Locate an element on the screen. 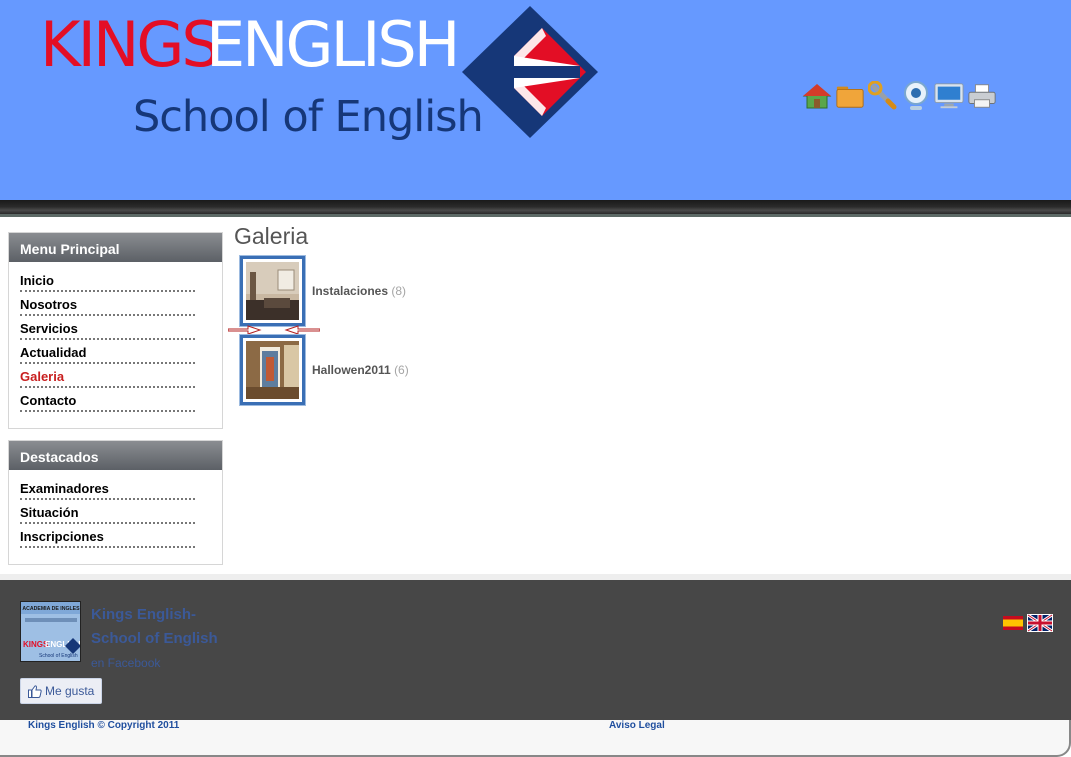 The image size is (1071, 757). album-item: Hallowen2011 (6) is located at coordinates (440, 370).